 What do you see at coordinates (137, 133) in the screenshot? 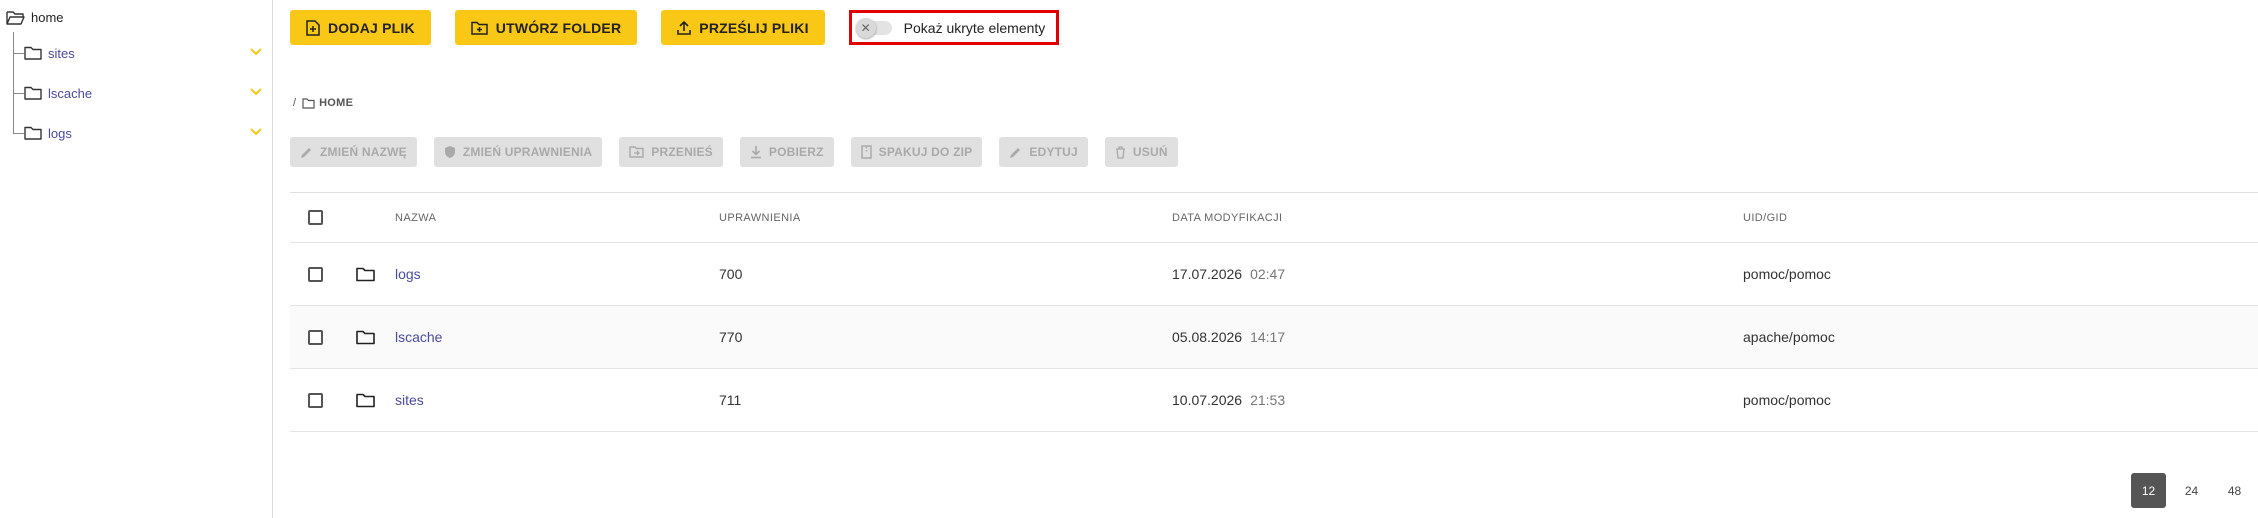
I see `tree-item-logs: logs` at bounding box center [137, 133].